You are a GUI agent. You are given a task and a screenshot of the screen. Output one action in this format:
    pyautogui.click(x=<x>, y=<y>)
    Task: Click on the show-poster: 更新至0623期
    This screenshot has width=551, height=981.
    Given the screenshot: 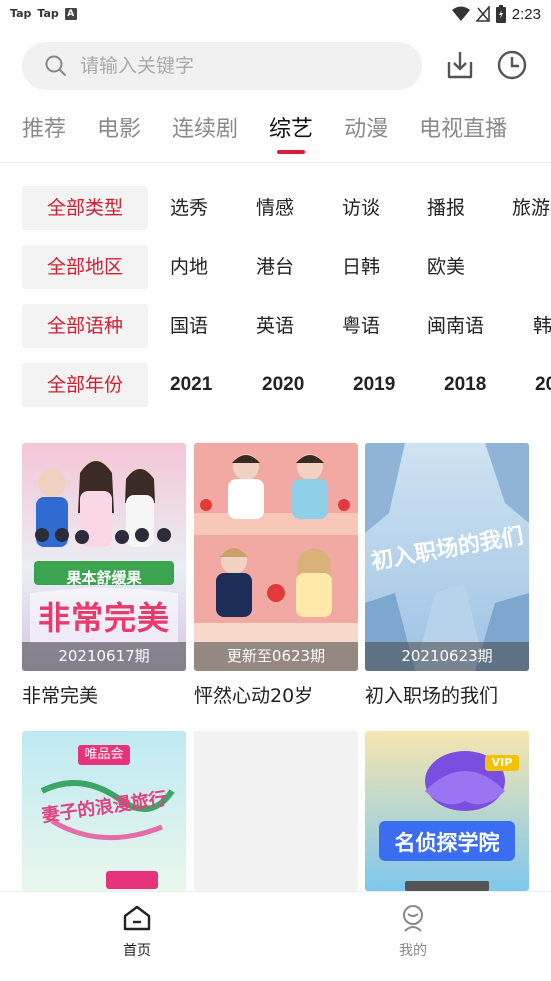 What is the action you would take?
    pyautogui.click(x=276, y=557)
    